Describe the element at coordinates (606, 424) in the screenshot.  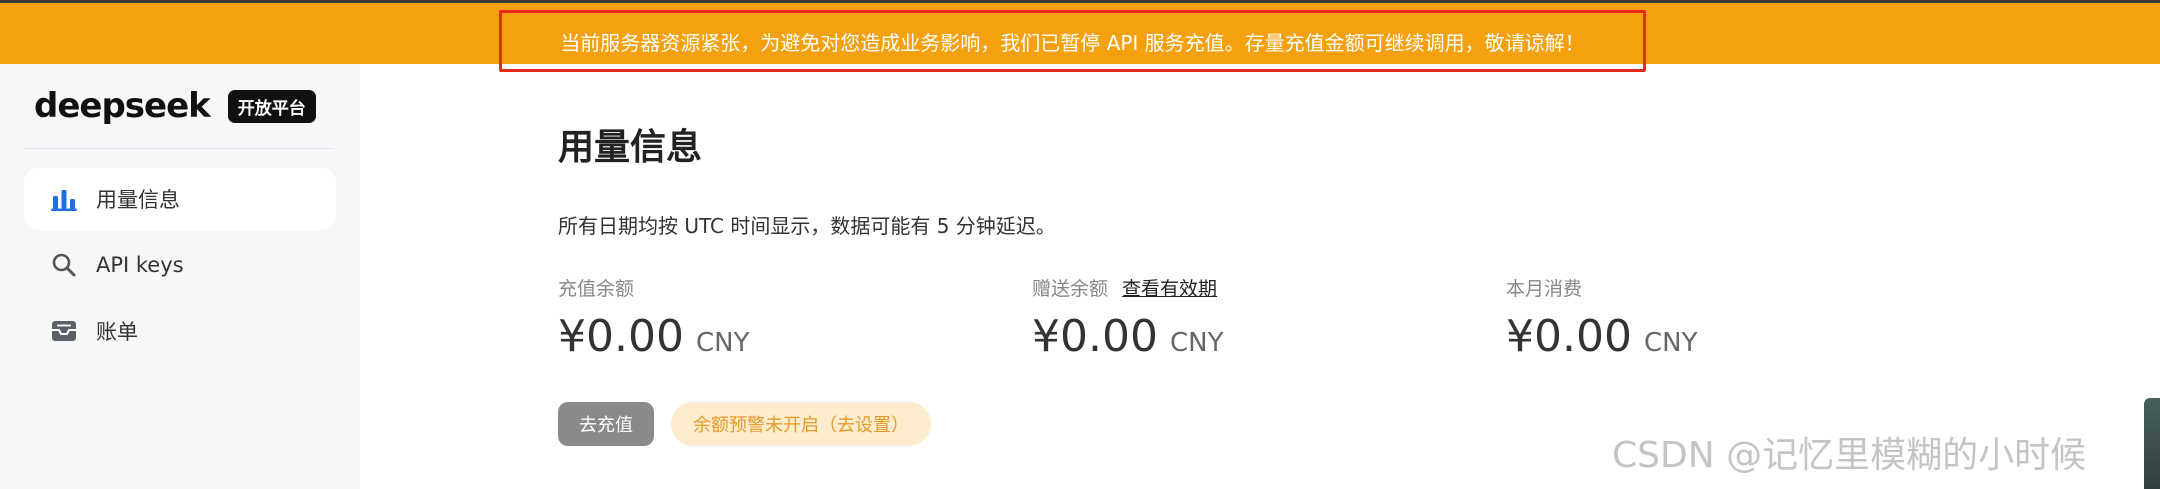
I see `recharge-button: 去充值` at that location.